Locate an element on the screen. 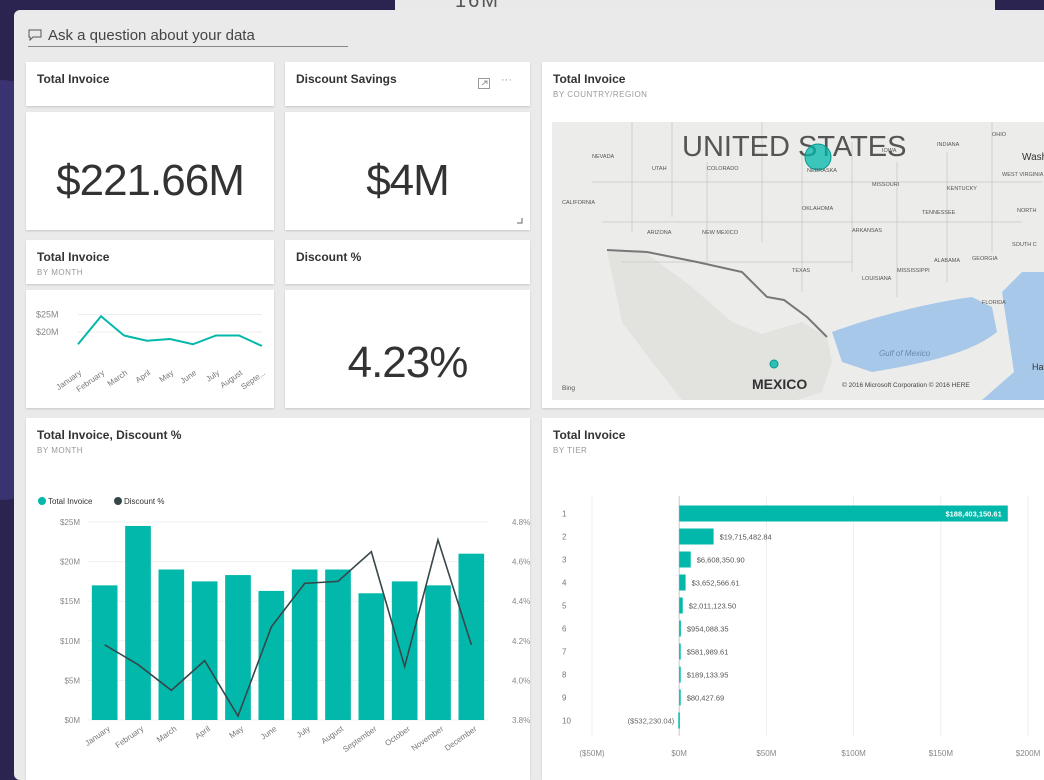  tile-invoice-by-month-header: Total Invoice BY MONTH is located at coordinates (150, 262).